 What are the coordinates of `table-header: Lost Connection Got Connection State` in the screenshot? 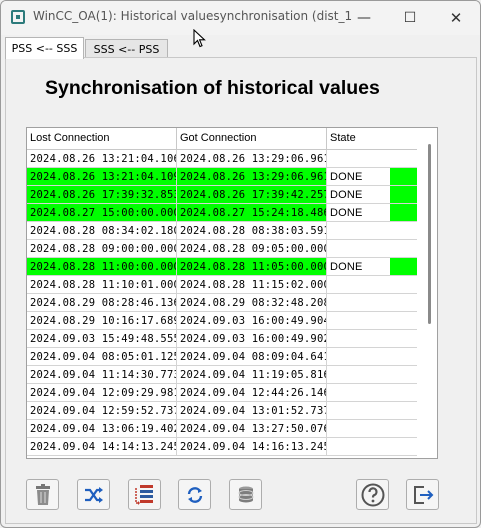 It's located at (222, 139).